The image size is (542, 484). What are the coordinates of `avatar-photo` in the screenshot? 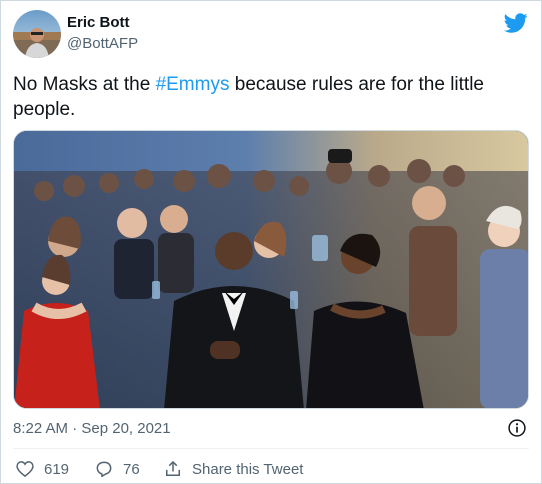 It's located at (37, 34).